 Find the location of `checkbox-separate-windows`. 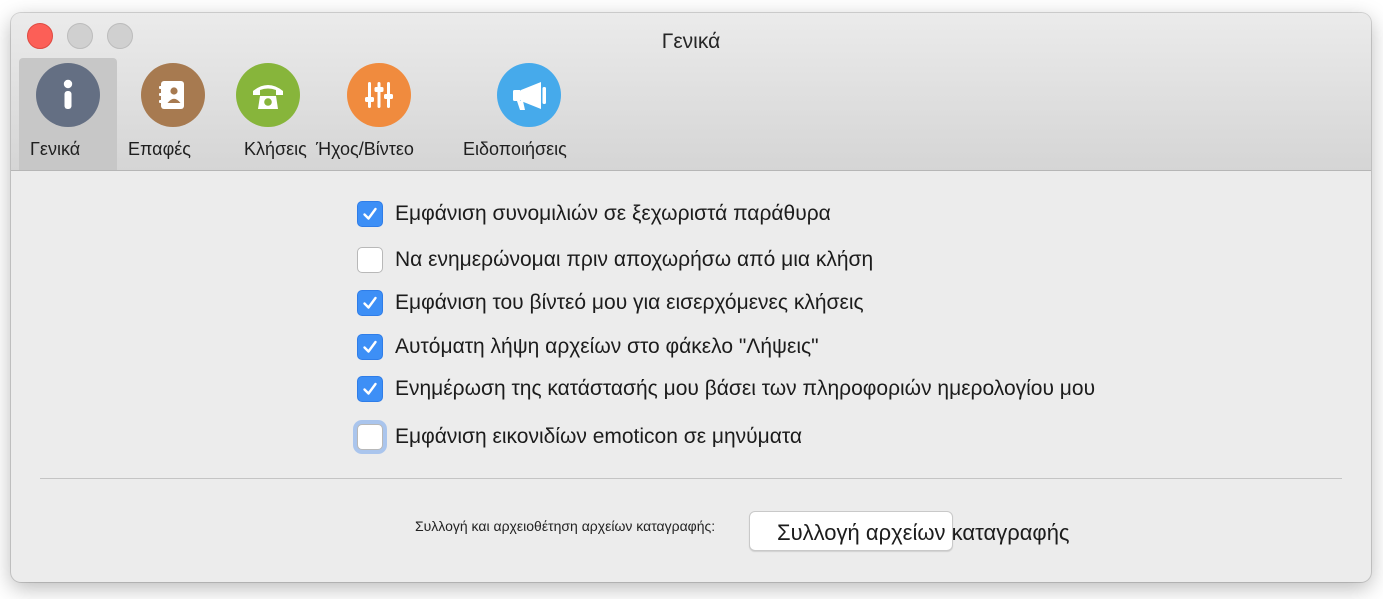

checkbox-separate-windows is located at coordinates (370, 214).